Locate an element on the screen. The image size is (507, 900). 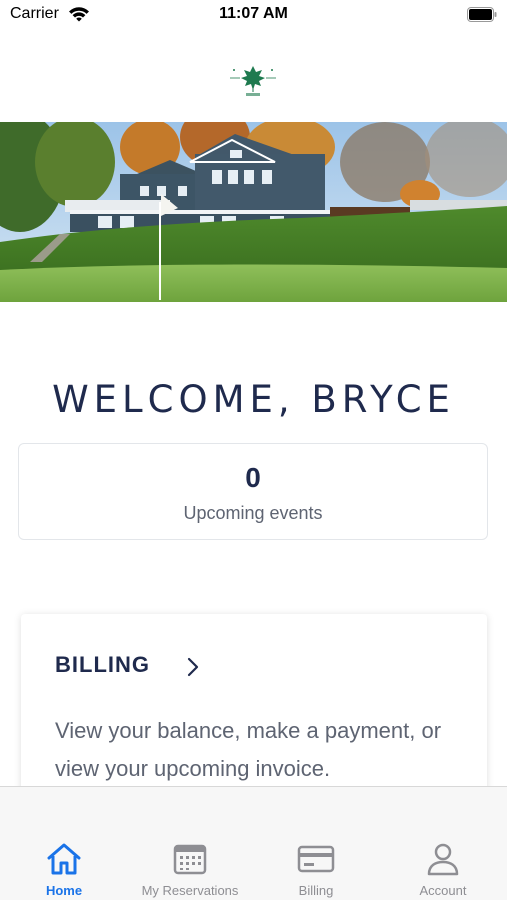
billing-card-title: BILLING is located at coordinates (102, 664).